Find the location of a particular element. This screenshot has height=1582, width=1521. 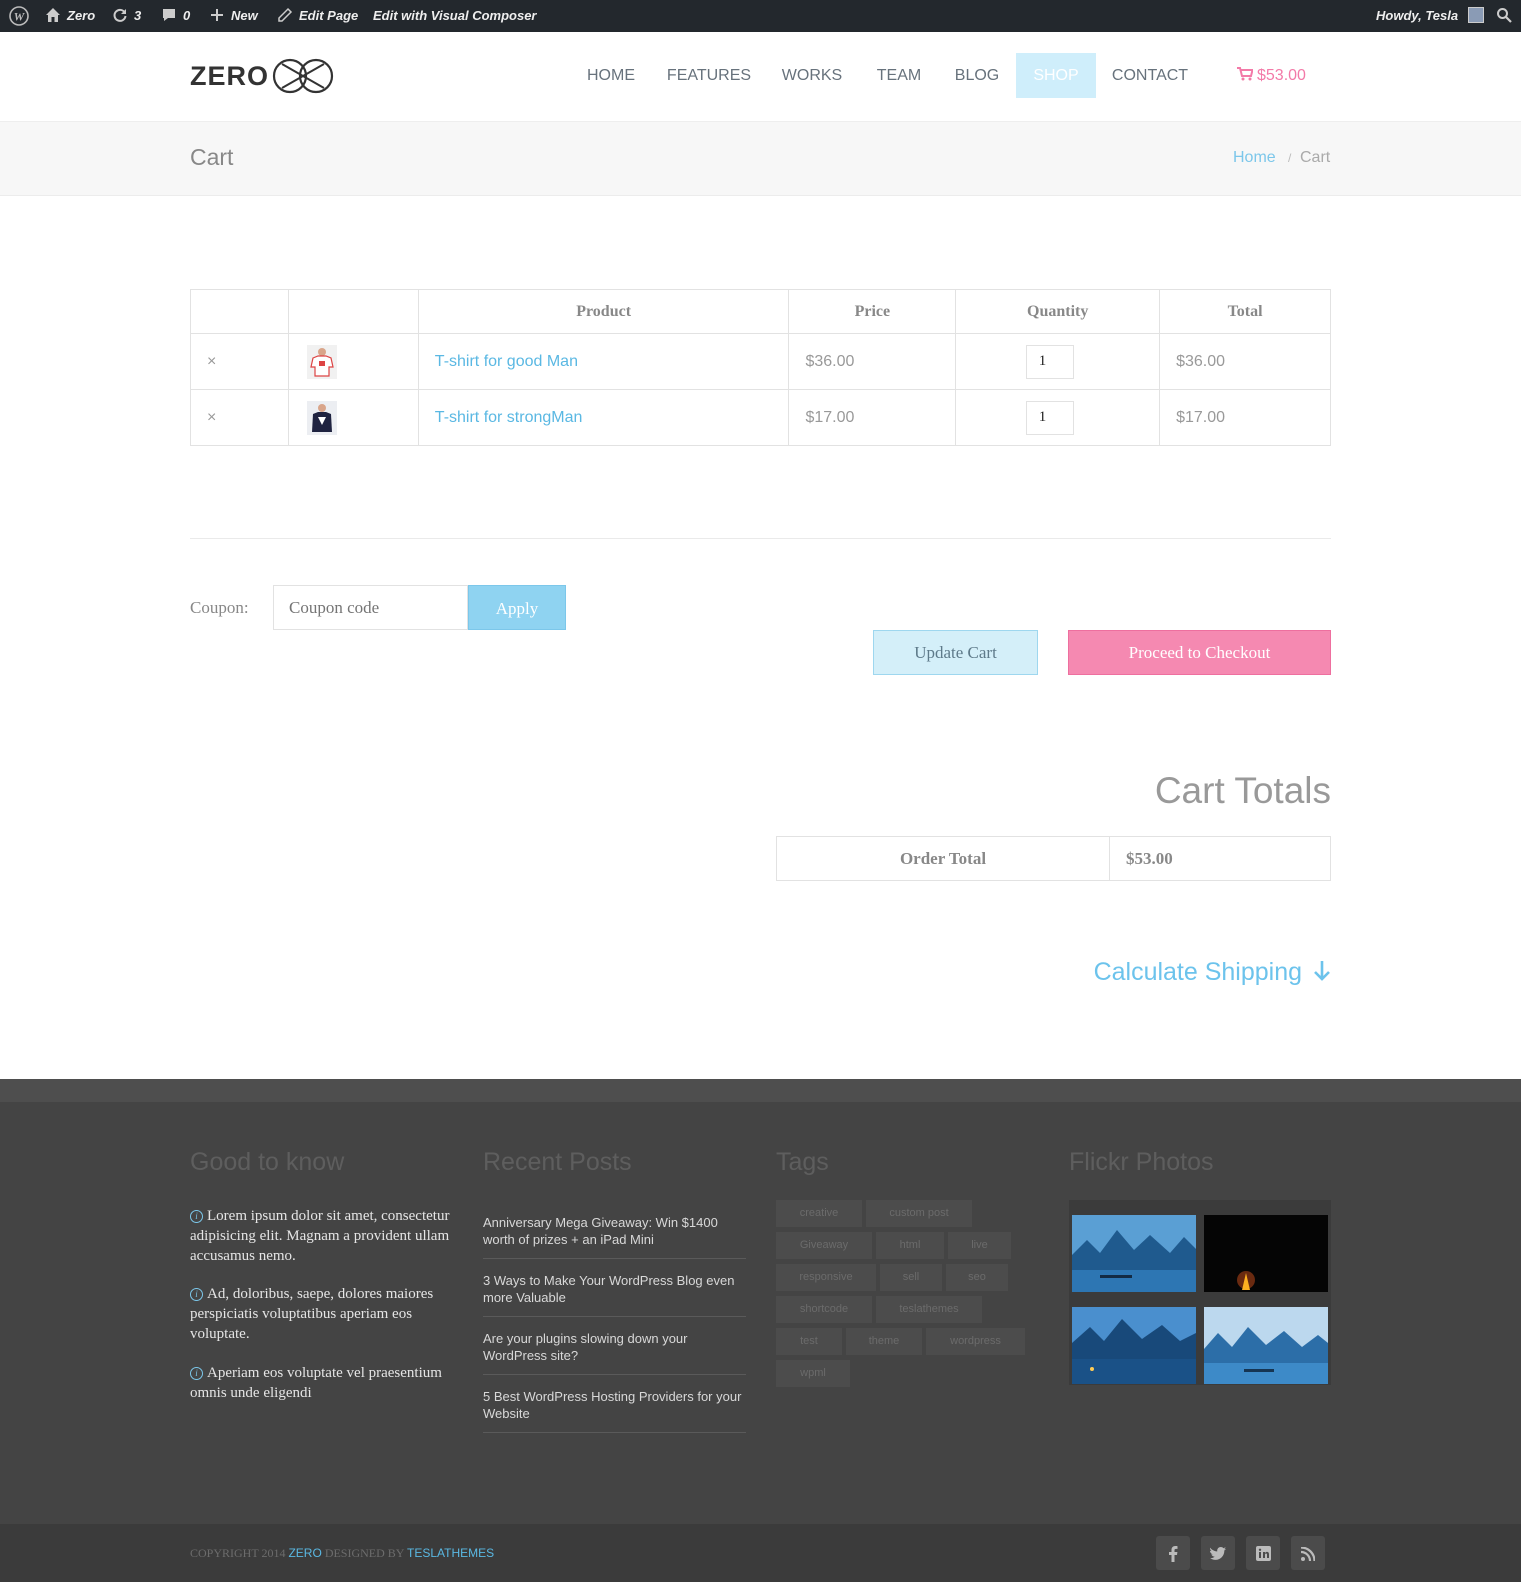

copyright-author-link: TESLATHEMES is located at coordinates (450, 1553).